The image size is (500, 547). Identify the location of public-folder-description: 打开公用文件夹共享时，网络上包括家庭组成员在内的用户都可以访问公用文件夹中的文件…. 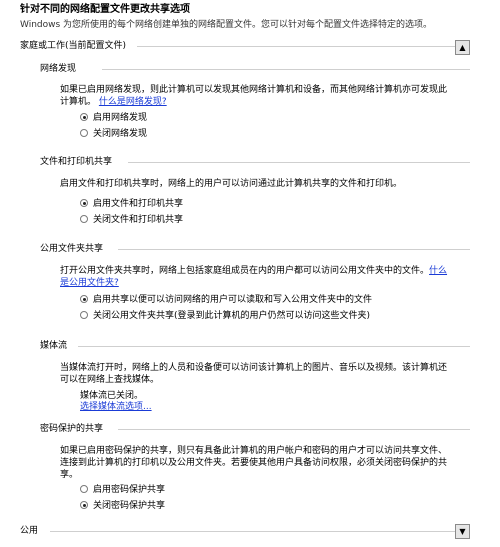
(254, 277).